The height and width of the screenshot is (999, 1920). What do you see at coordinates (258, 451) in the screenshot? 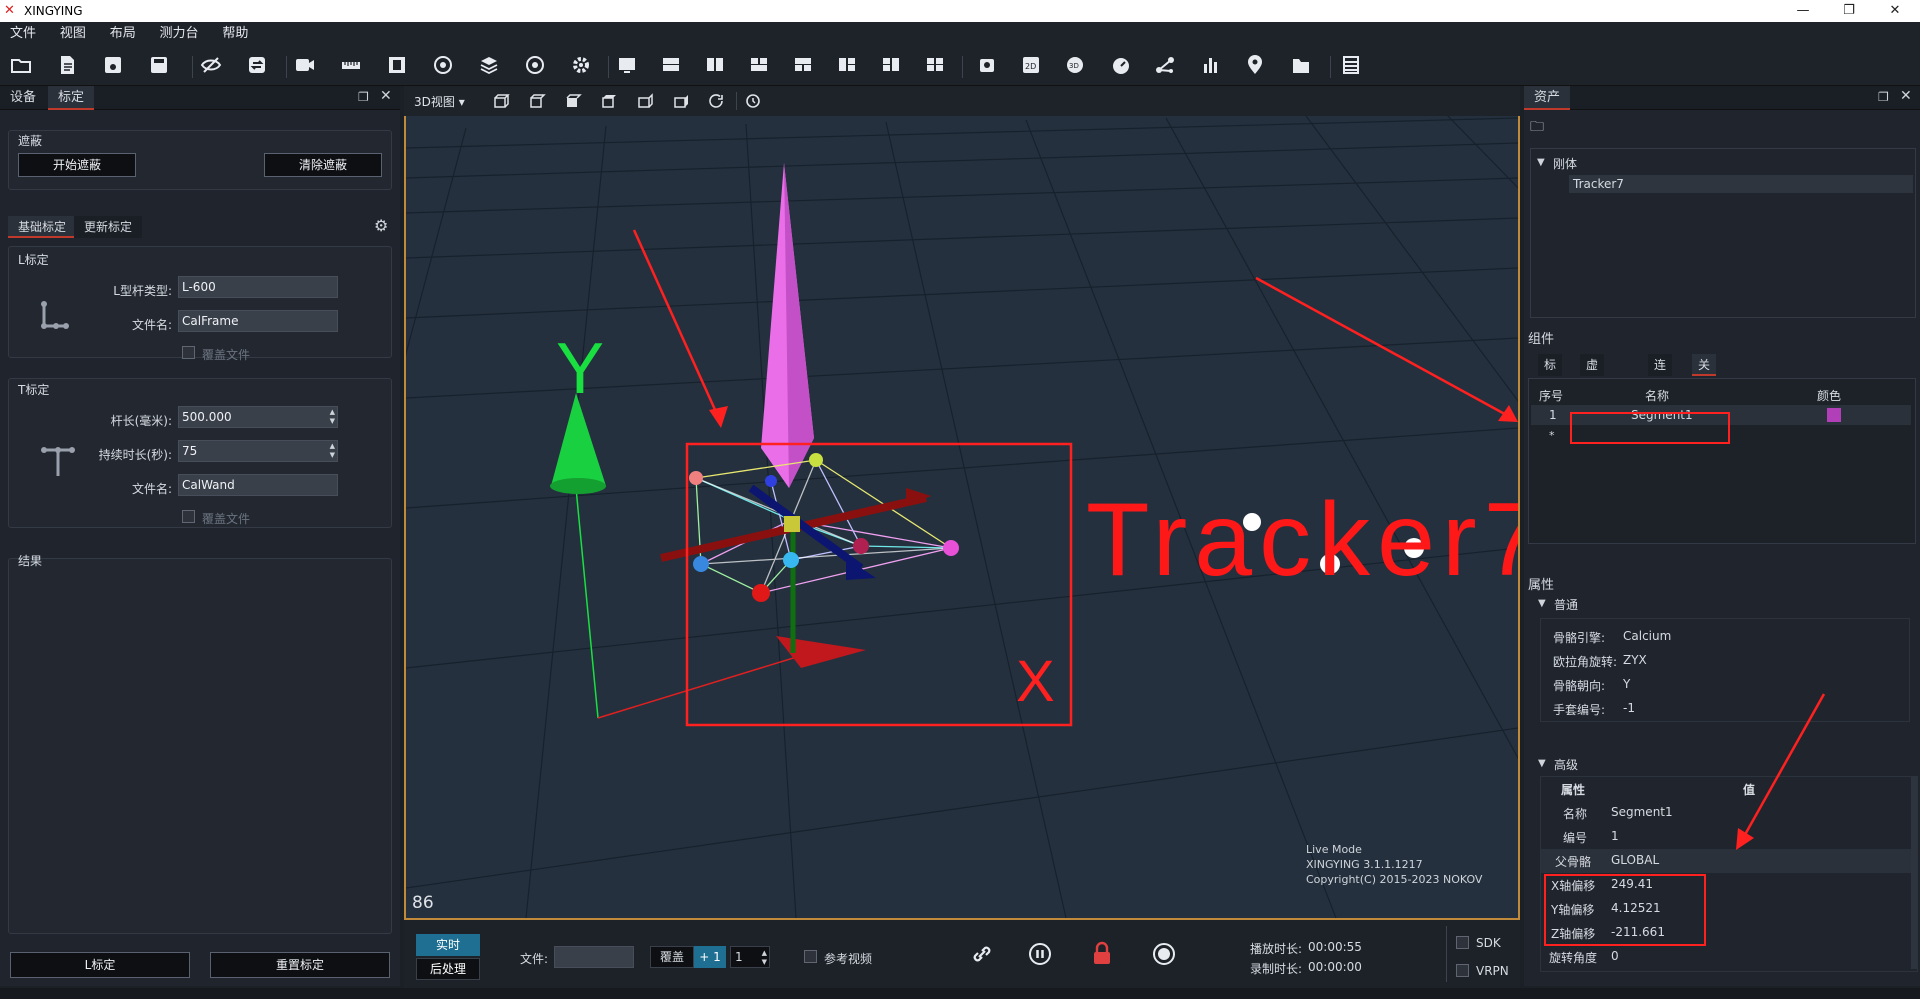
I see `t-duration-input: 75 ▲ ▼` at bounding box center [258, 451].